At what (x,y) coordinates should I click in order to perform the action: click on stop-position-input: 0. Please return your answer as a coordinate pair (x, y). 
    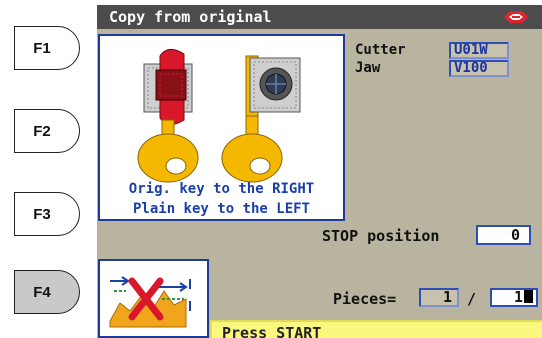
    Looking at the image, I should click on (503, 235).